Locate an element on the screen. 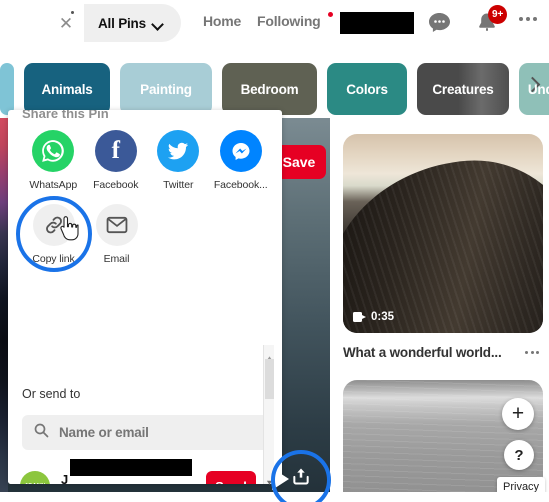 The width and height of the screenshot is (549, 502). redacted-contact-name is located at coordinates (131, 467).